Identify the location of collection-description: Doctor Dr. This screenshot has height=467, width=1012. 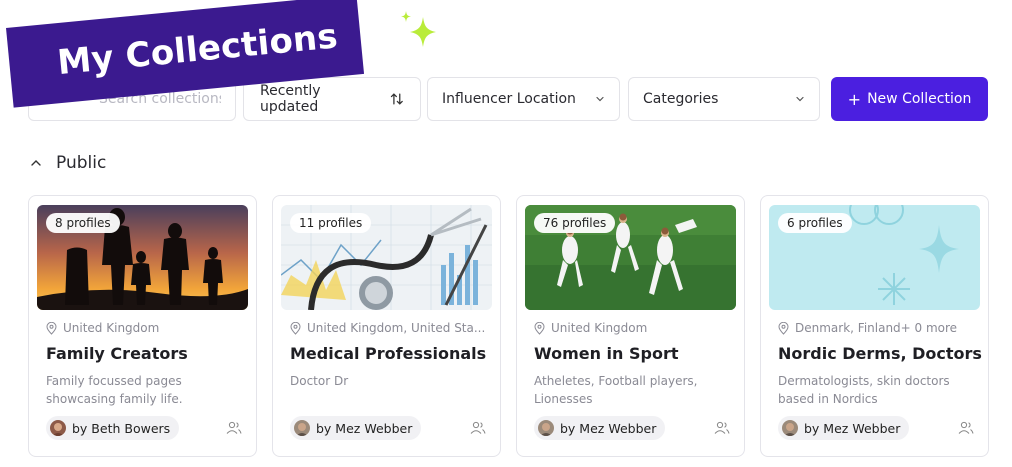
(319, 381).